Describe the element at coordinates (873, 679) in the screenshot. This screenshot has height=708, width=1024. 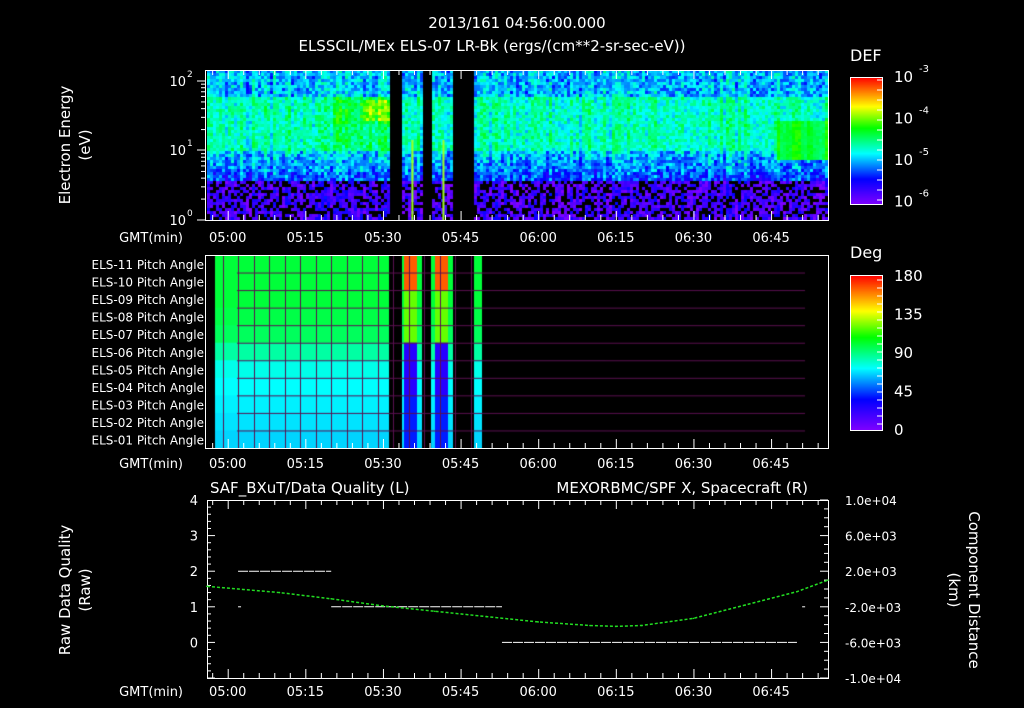
I see `right-axis-label: -1.0e+04` at that location.